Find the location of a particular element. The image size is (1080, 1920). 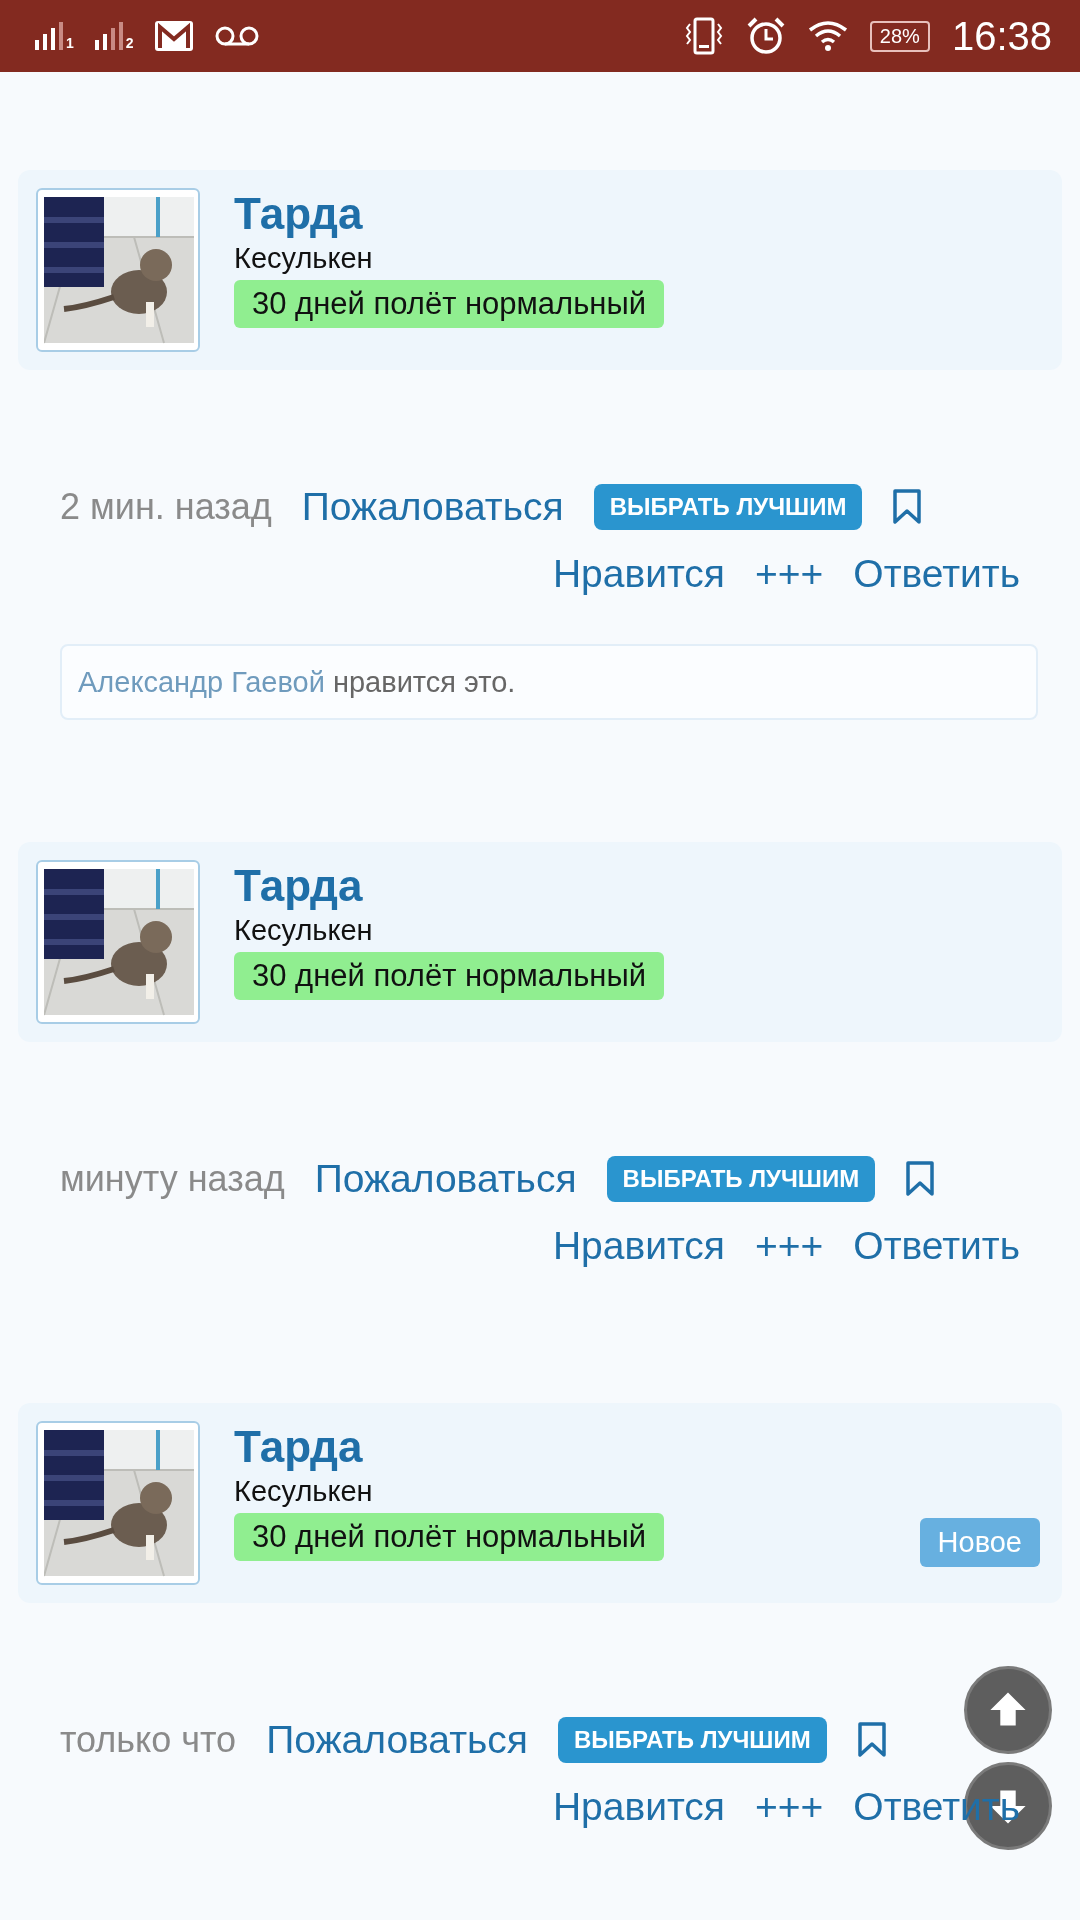

liker-link: Александр Гаевой is located at coordinates (201, 681).